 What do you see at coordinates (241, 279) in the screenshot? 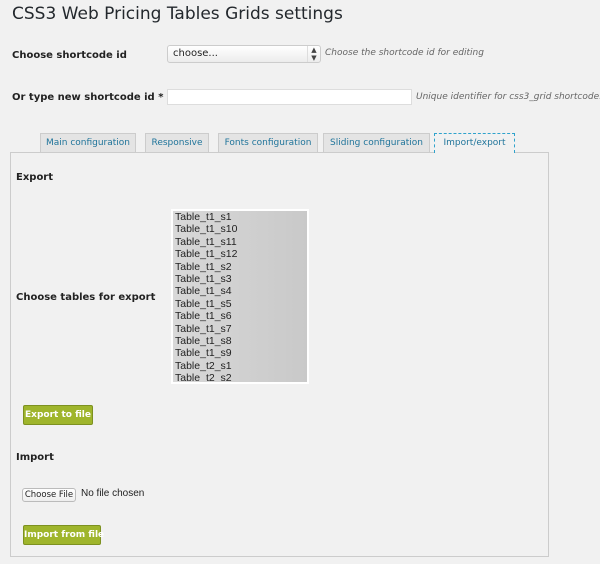
I see `table-option: Table_t1_s3` at bounding box center [241, 279].